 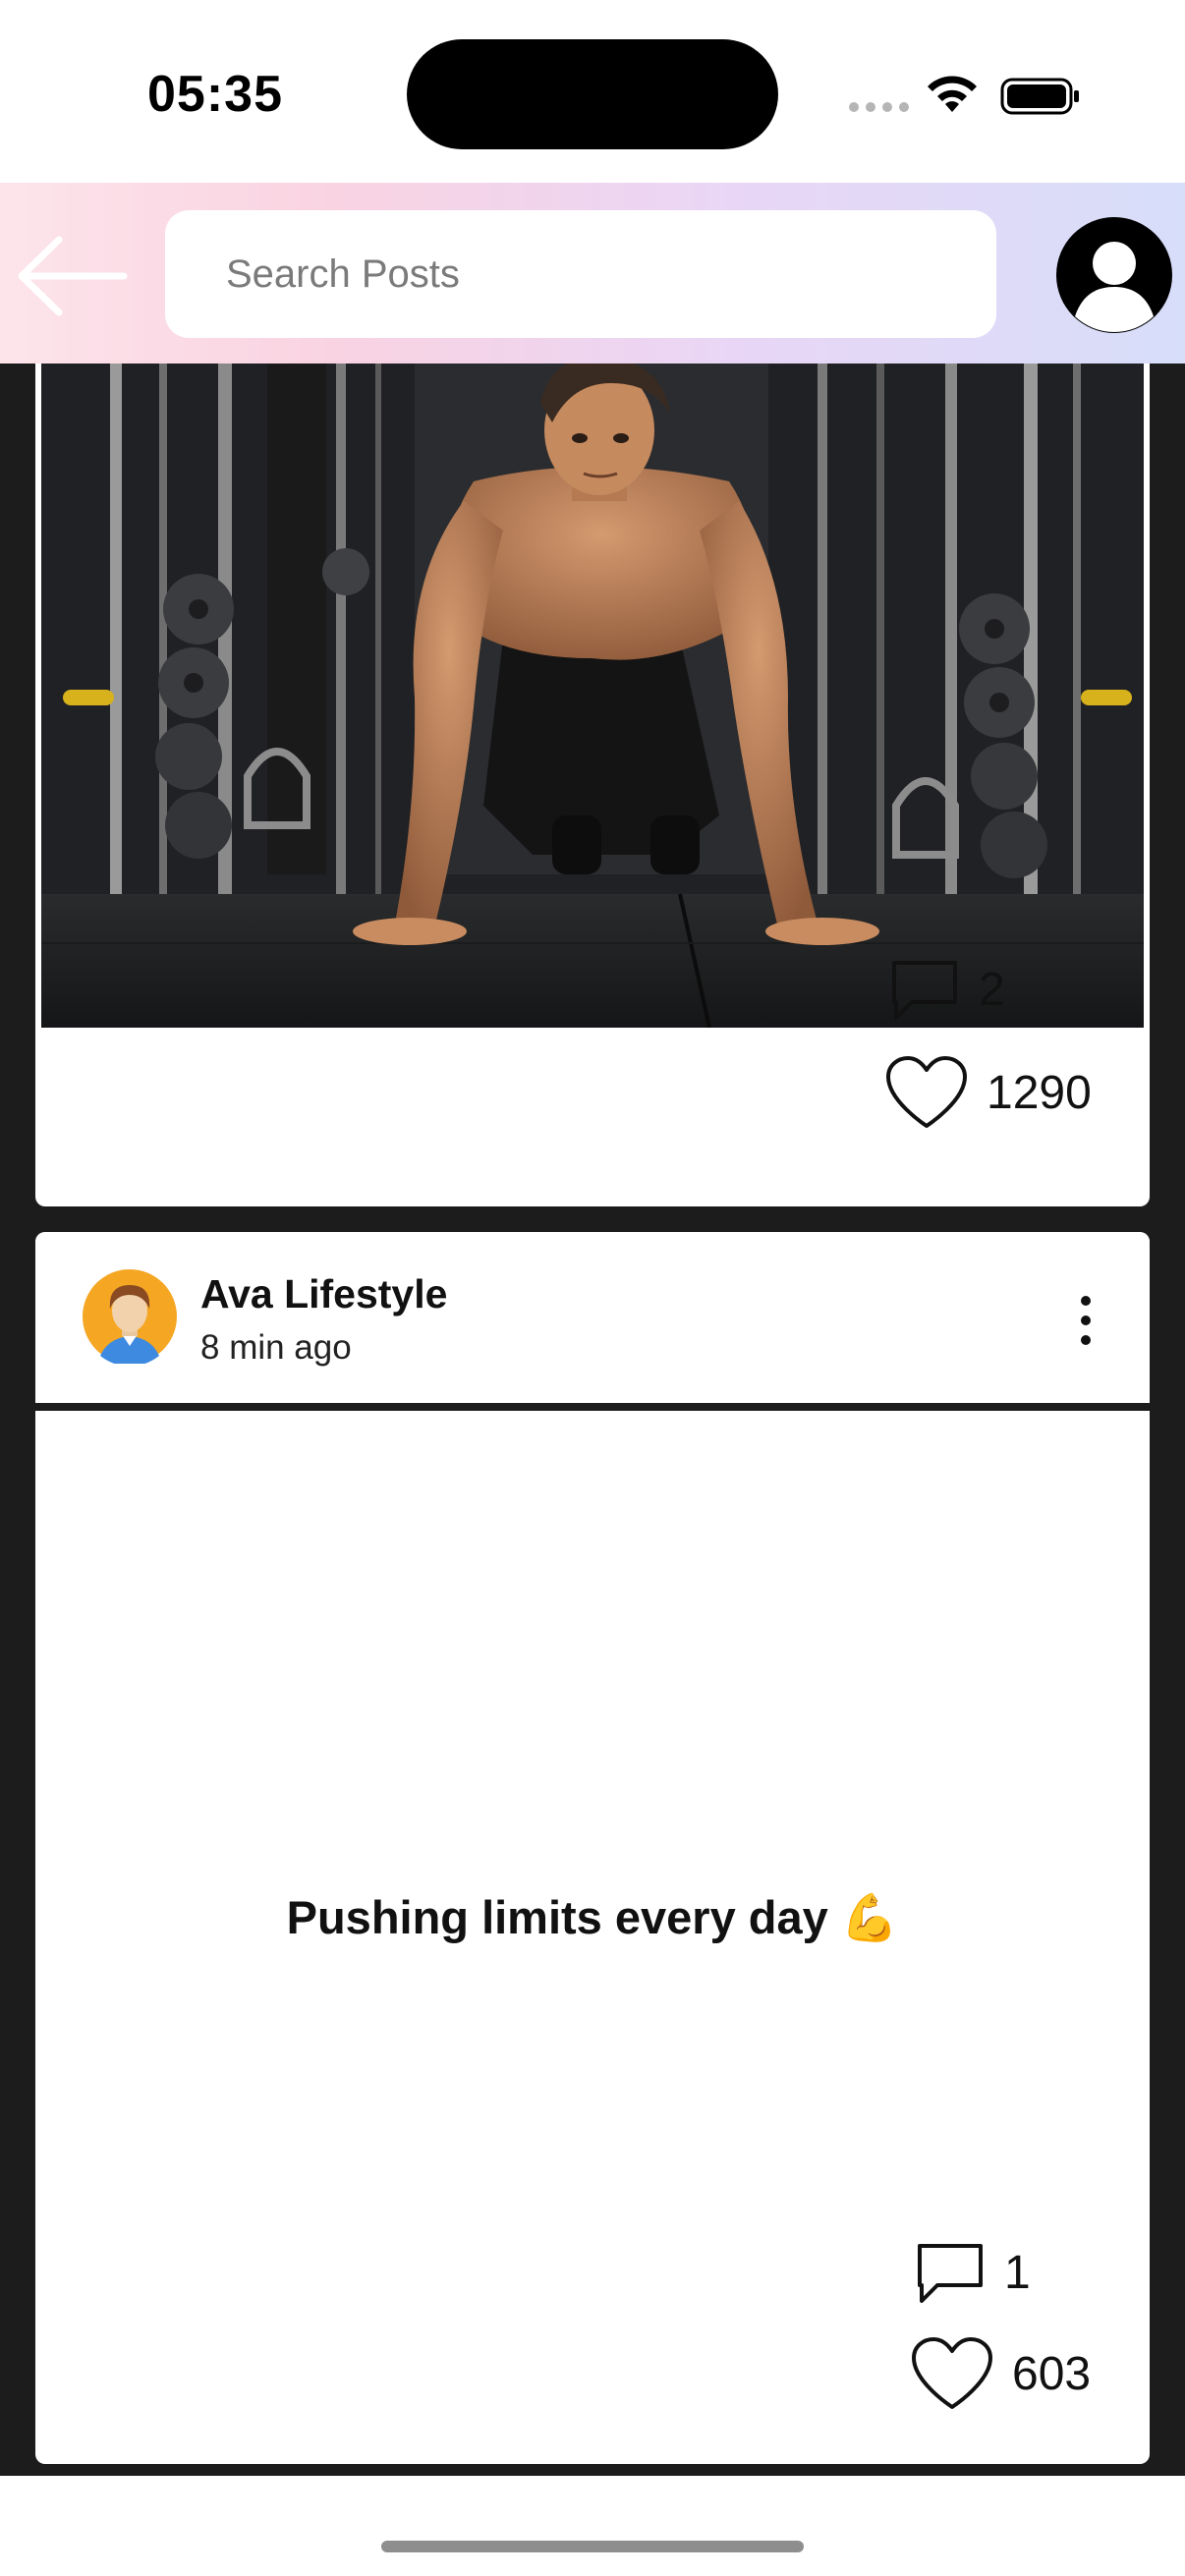 What do you see at coordinates (276, 1347) in the screenshot?
I see `post-timestamp: 8 min ago` at bounding box center [276, 1347].